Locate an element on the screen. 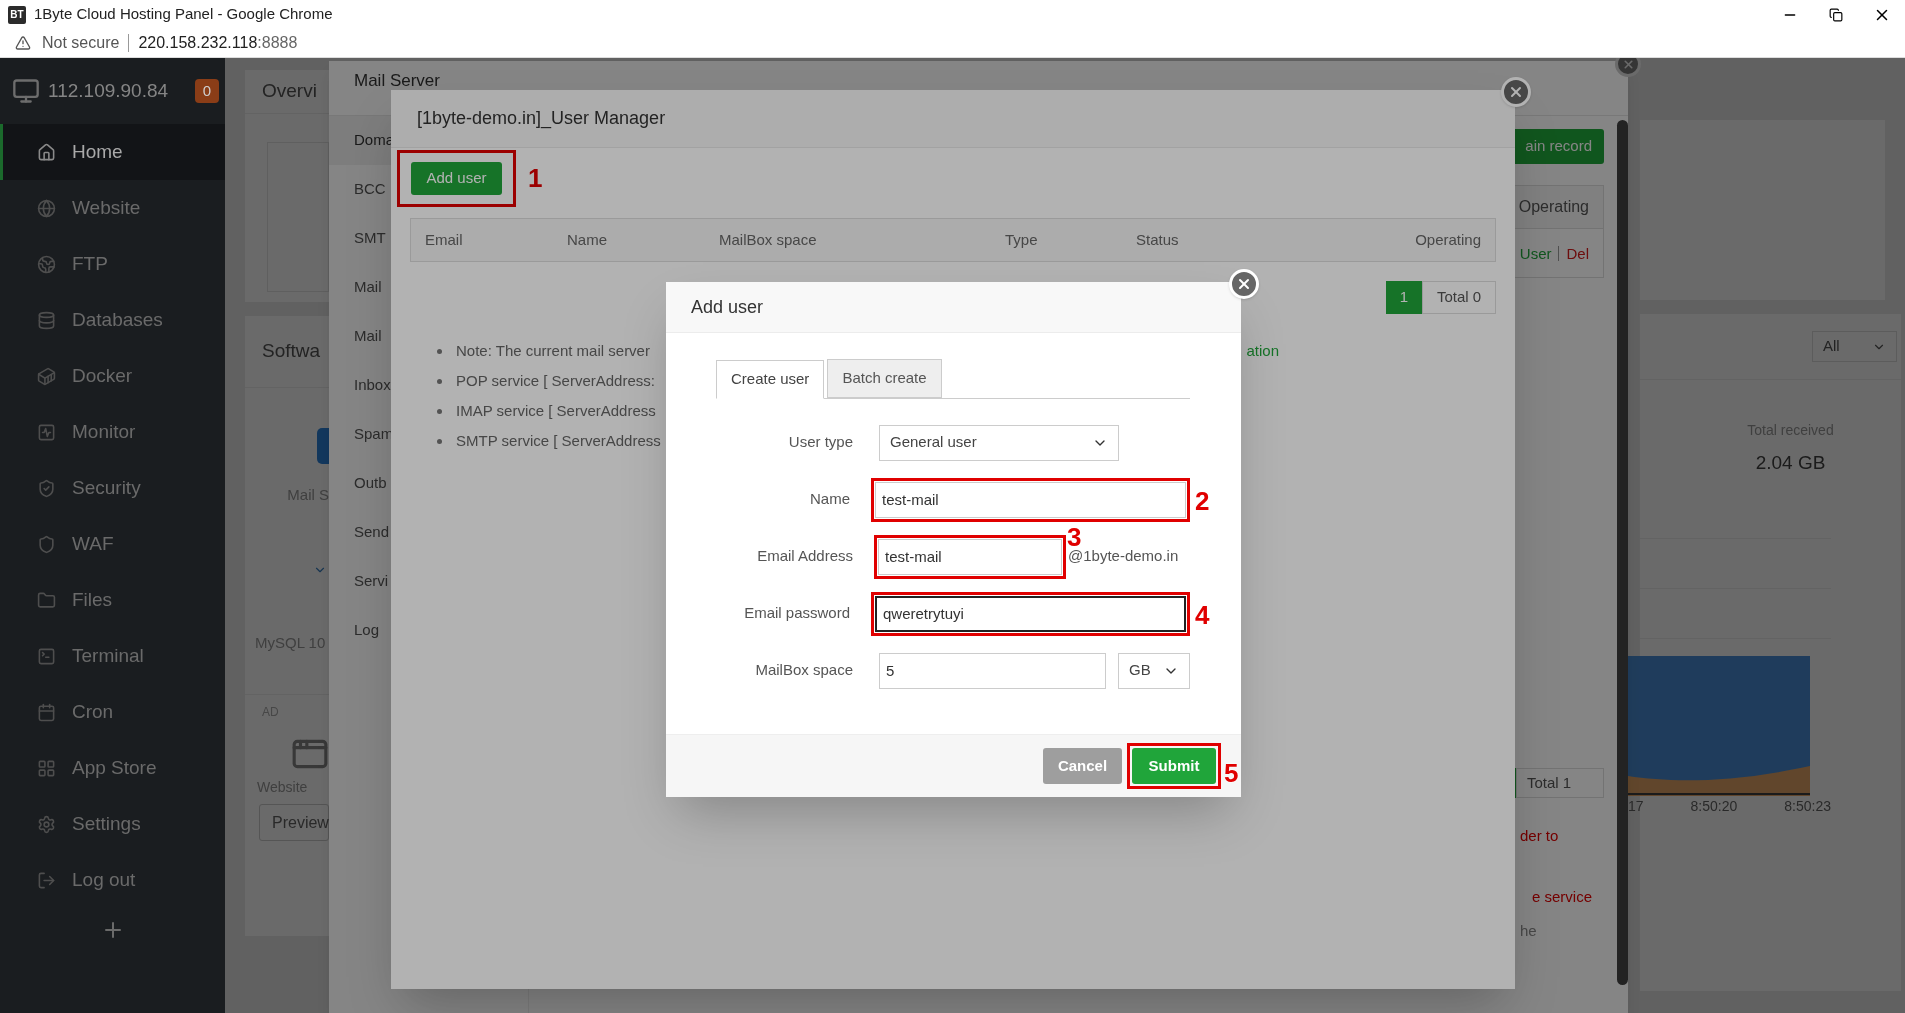  container-icon is located at coordinates (46, 376).